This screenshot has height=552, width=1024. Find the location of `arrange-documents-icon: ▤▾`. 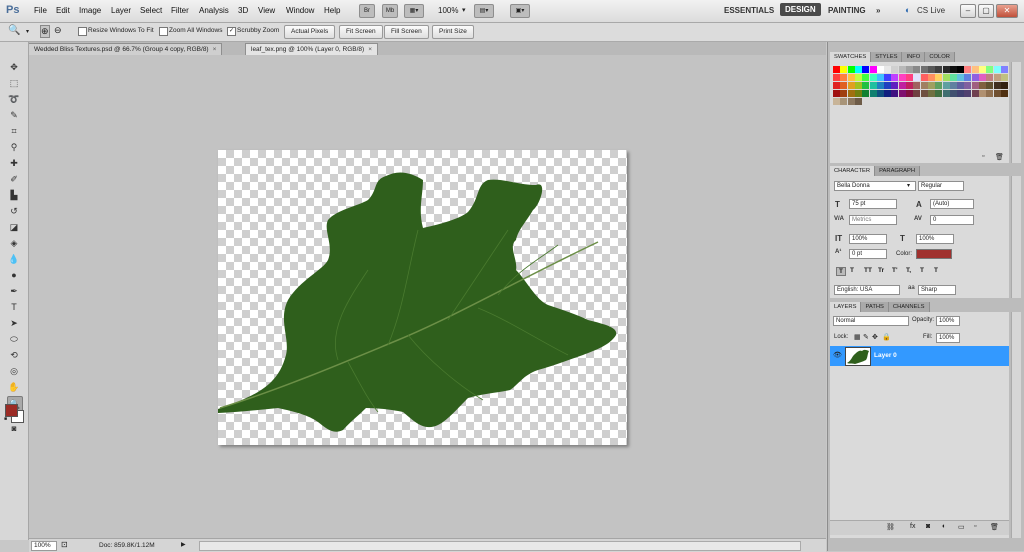

arrange-documents-icon: ▤▾ is located at coordinates (484, 11).